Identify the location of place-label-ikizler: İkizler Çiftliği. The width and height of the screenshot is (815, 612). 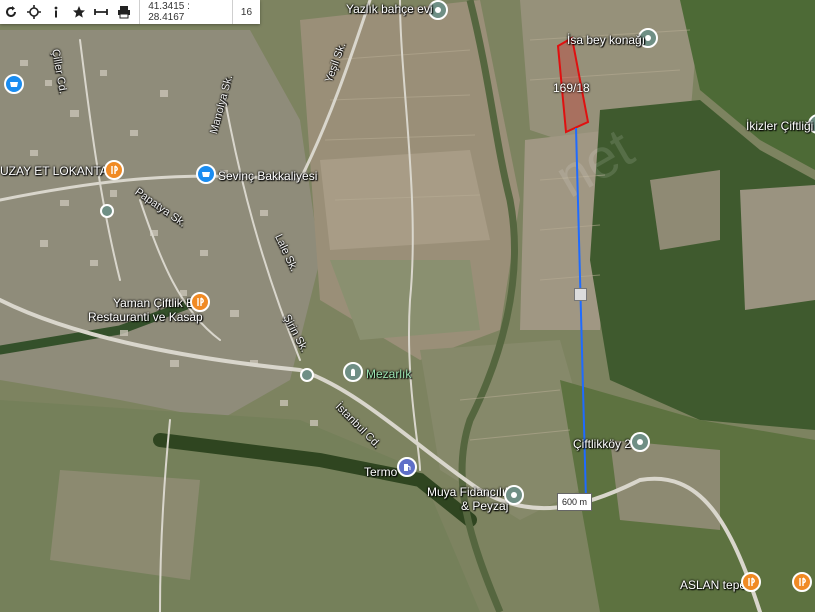
(779, 126).